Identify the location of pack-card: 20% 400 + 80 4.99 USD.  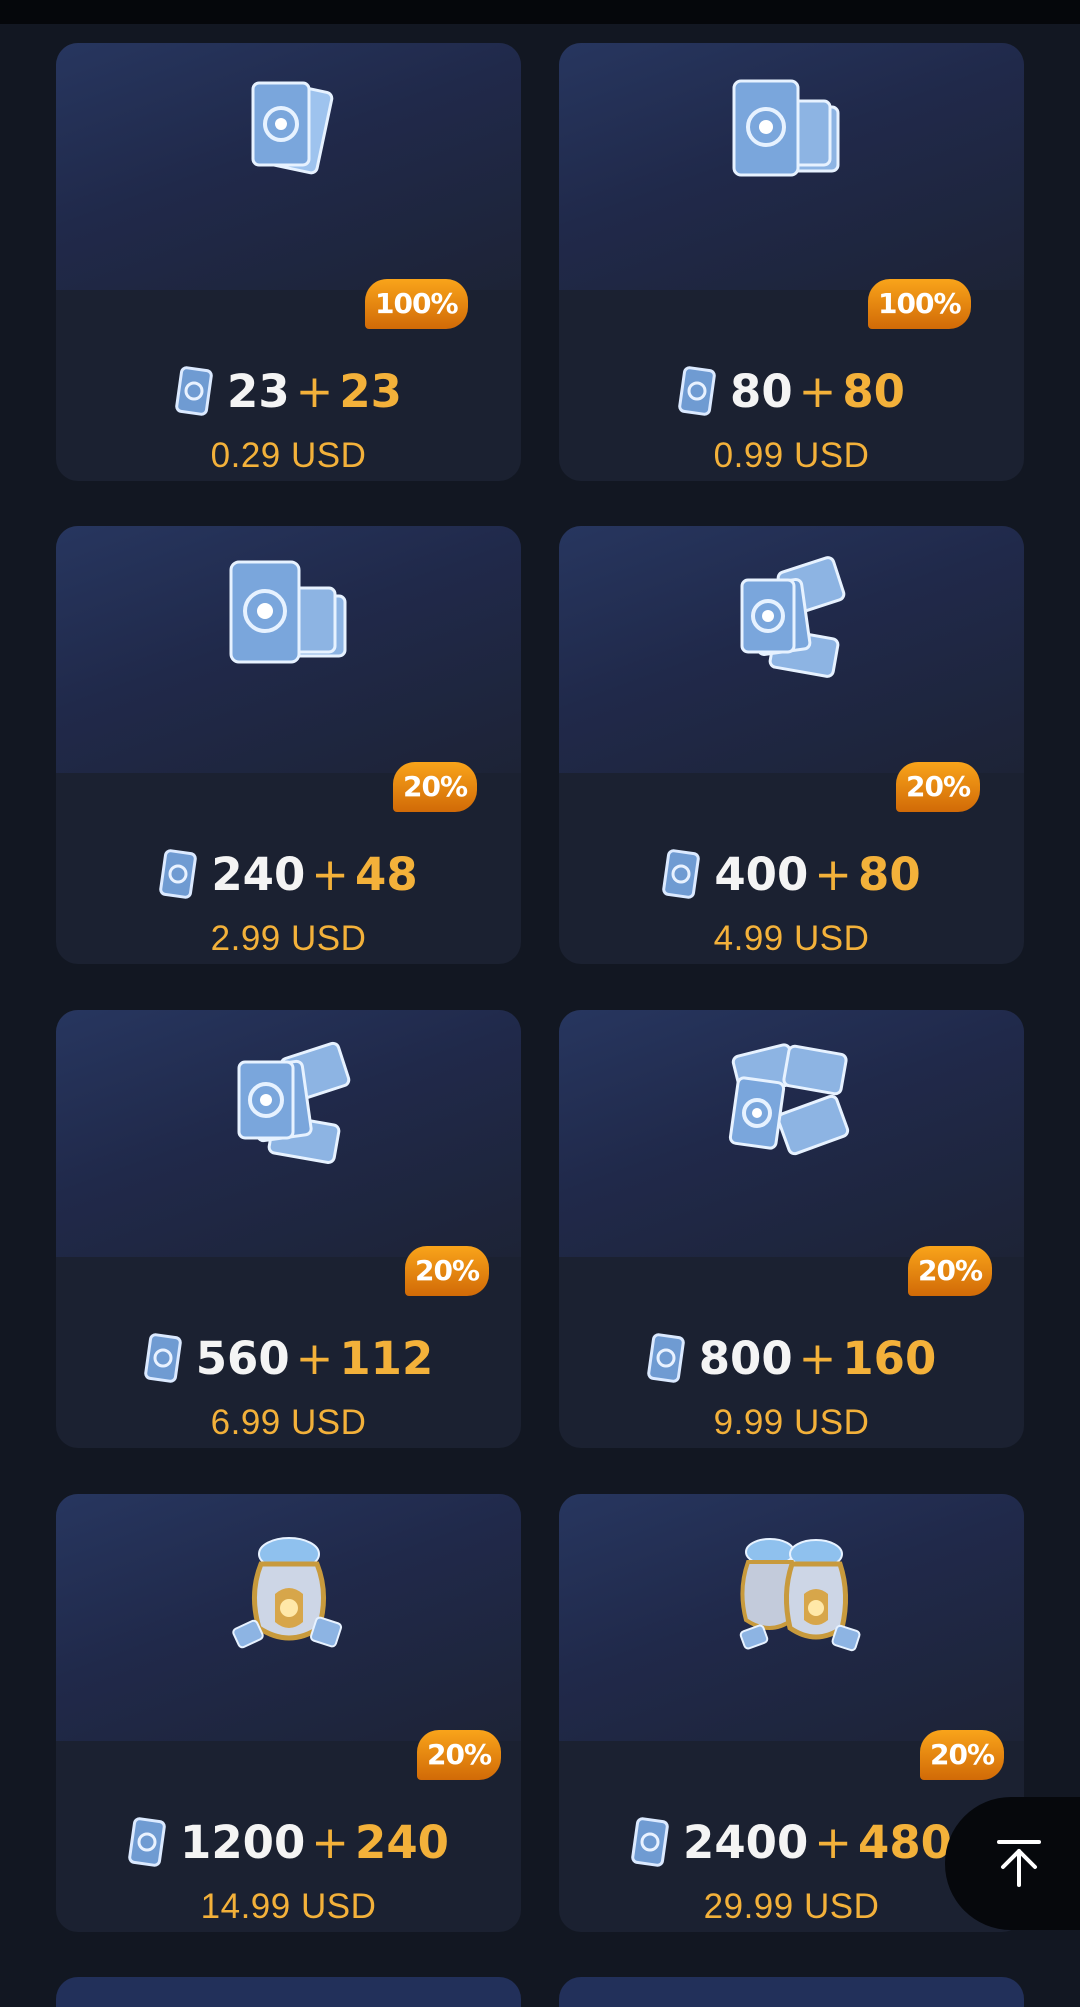
(791, 745).